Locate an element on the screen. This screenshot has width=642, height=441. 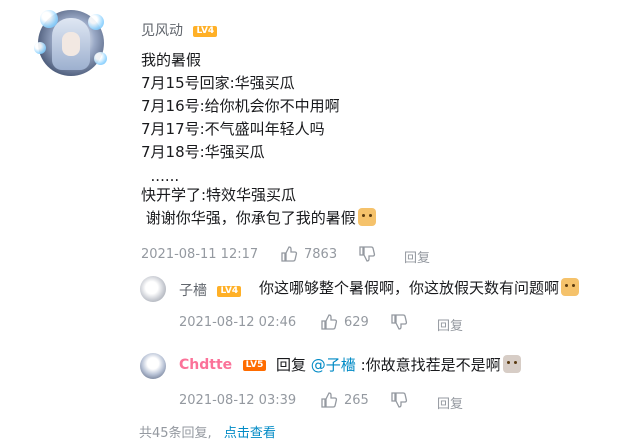
like-count: 629 is located at coordinates (356, 322).